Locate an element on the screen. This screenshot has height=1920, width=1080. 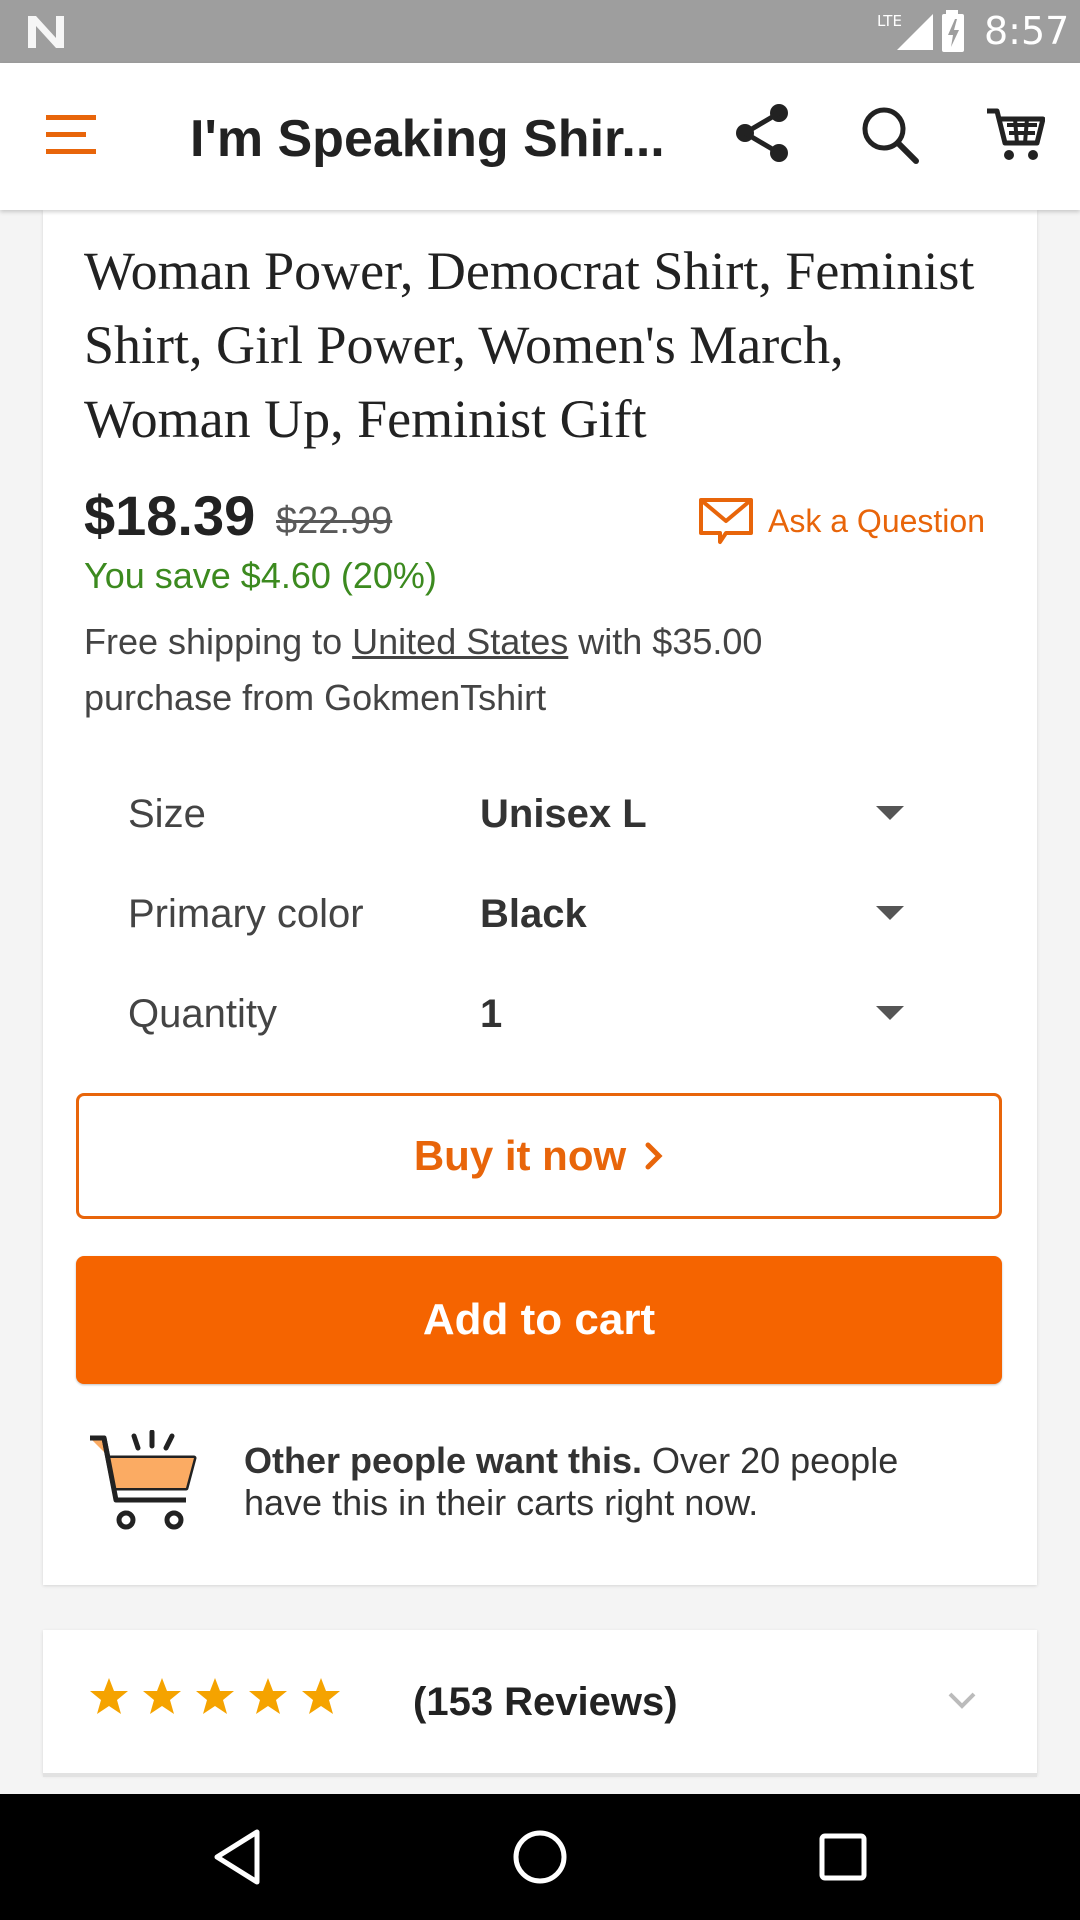
option-value: Unisex L is located at coordinates (563, 814).